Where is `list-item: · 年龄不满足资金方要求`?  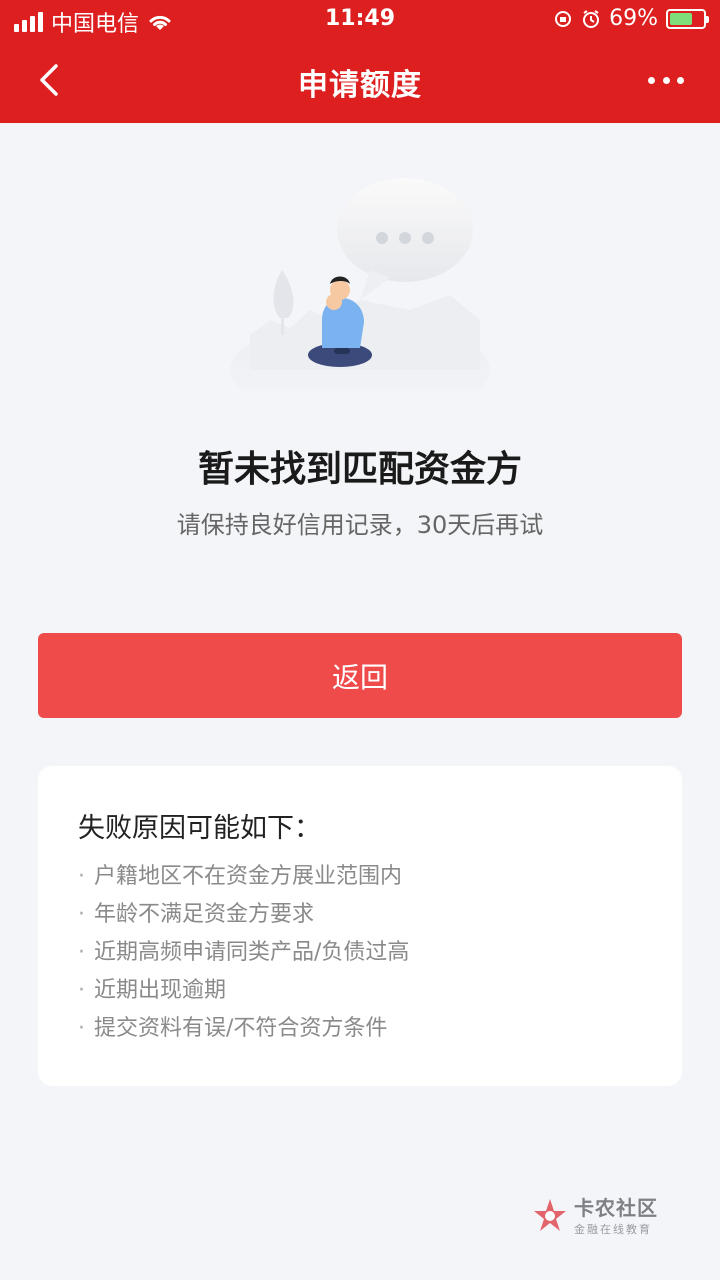 list-item: · 年龄不满足资金方要求 is located at coordinates (243, 915).